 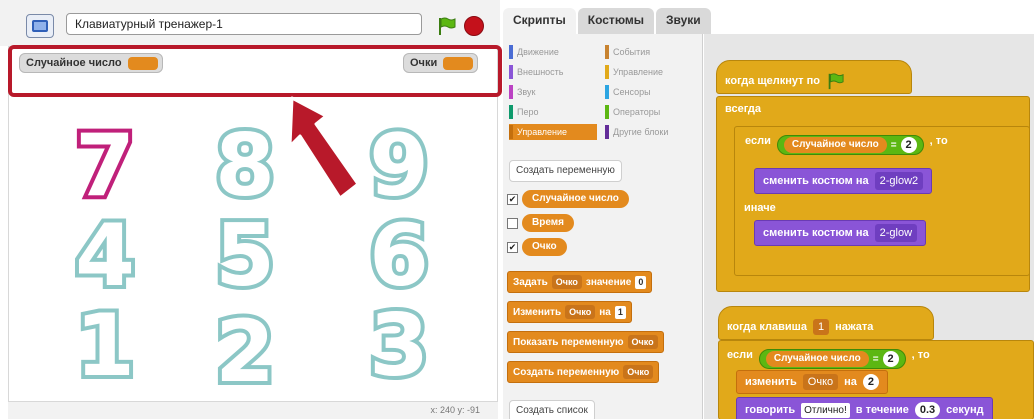 I want to click on block-text: всегда, so click(x=743, y=109).